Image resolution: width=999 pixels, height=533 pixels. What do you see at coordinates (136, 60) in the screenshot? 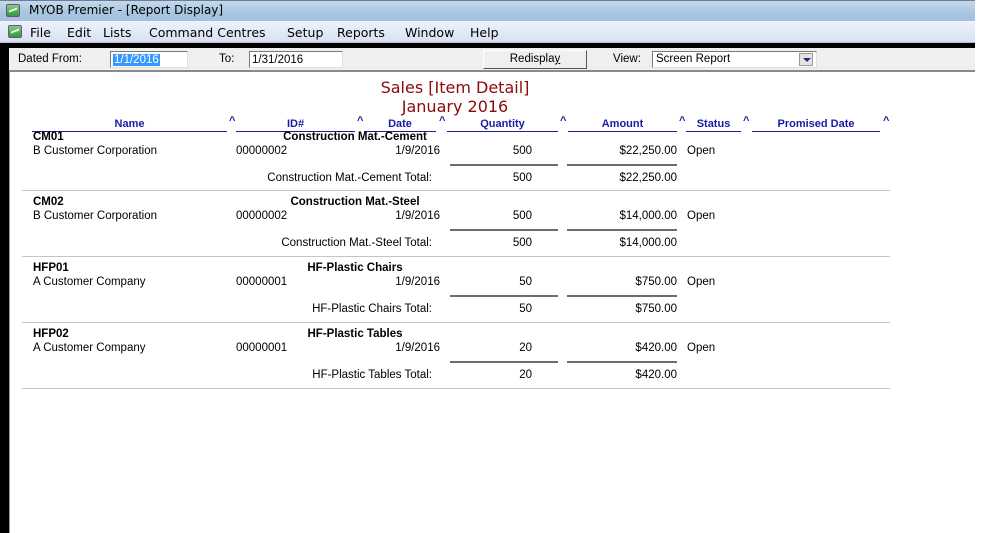
I see `dated-from-value: 1/1/2016` at bounding box center [136, 60].